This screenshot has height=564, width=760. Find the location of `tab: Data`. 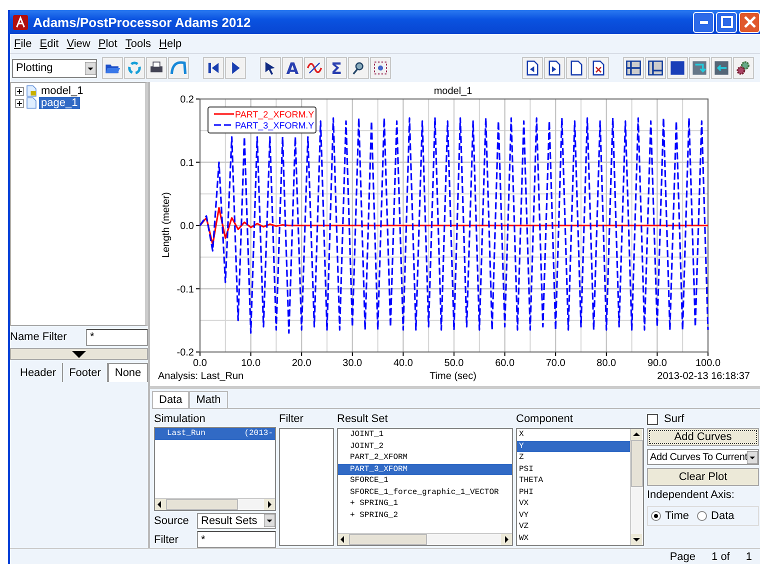

tab: Data is located at coordinates (171, 399).